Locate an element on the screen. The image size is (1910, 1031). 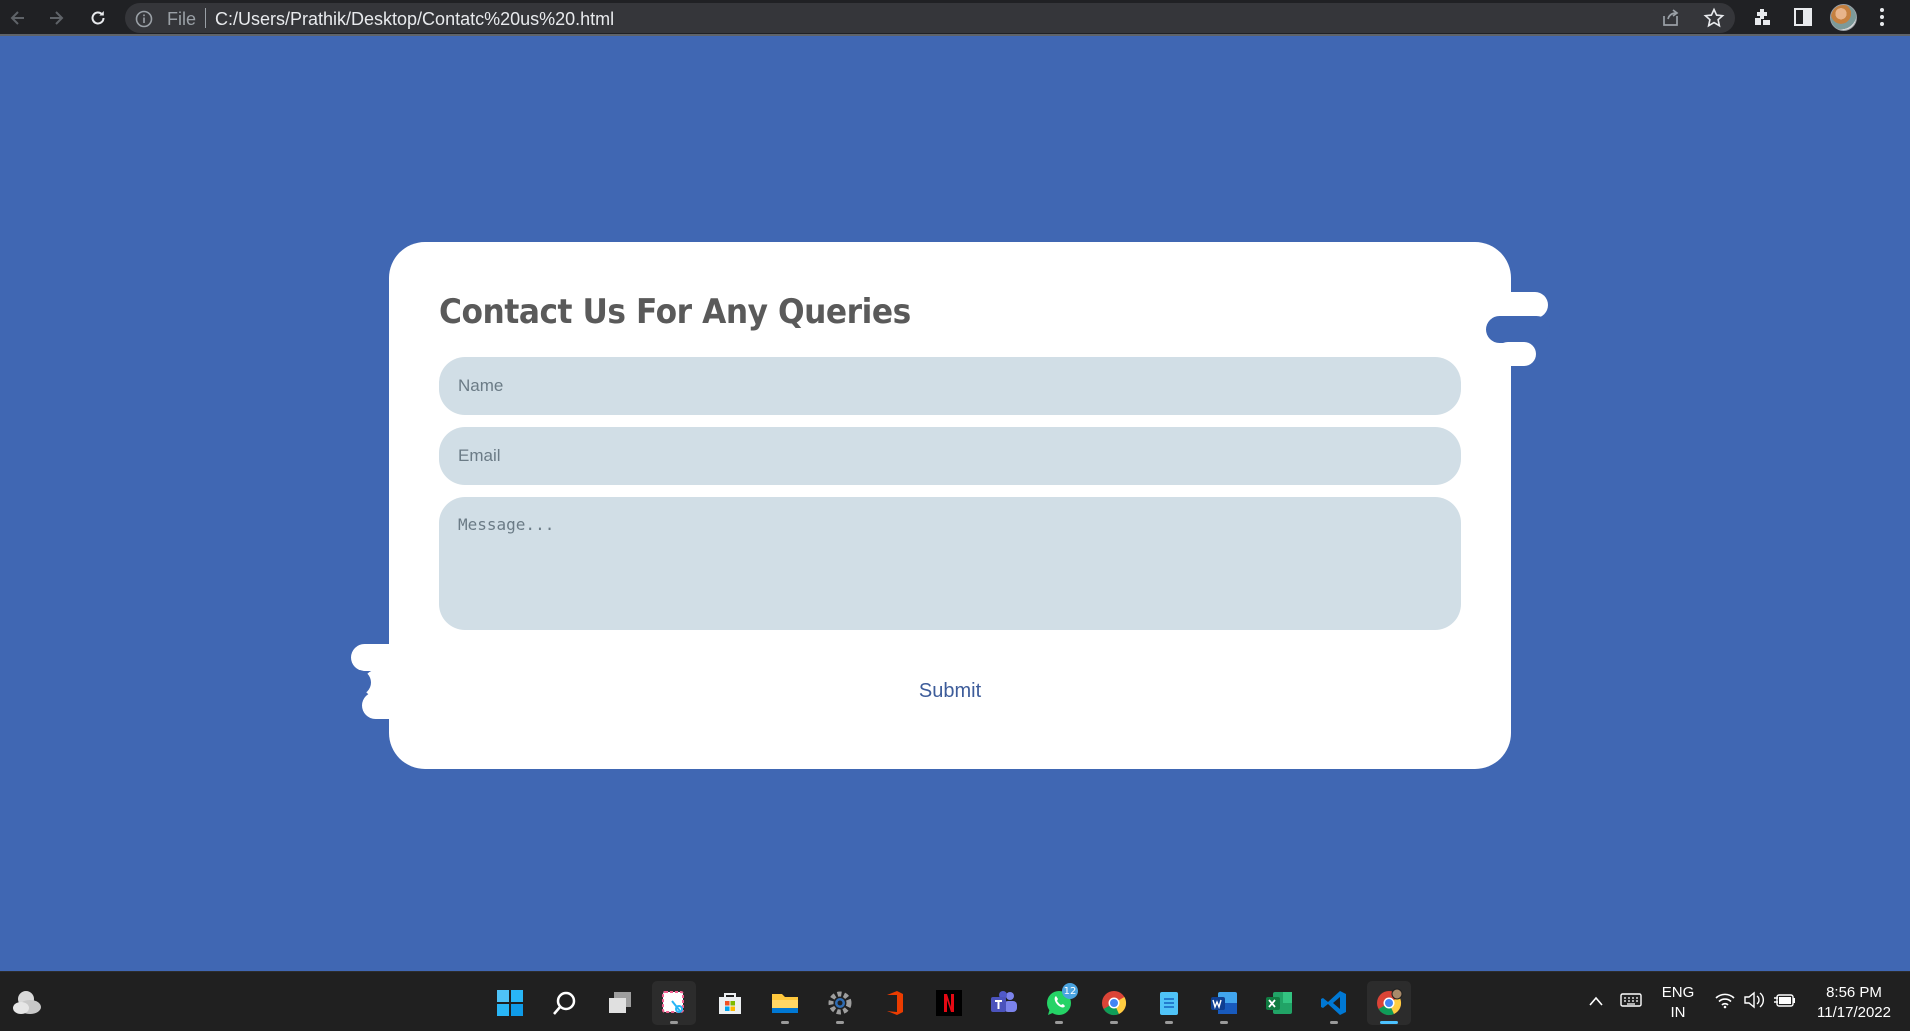
scheme-divider is located at coordinates (205, 18).